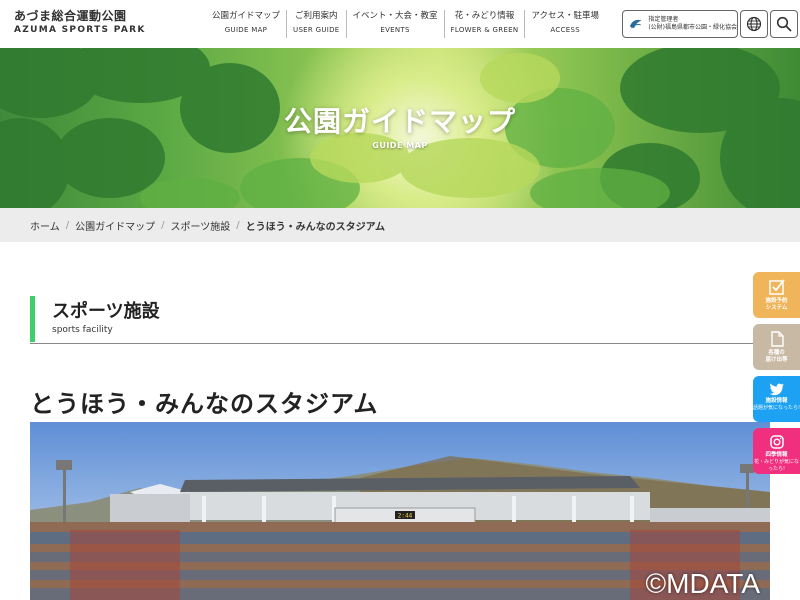 Image resolution: width=800 pixels, height=600 pixels. Describe the element at coordinates (564, 24) in the screenshot. I see `nav-access: アクセス・駐車場 ACCESS` at that location.